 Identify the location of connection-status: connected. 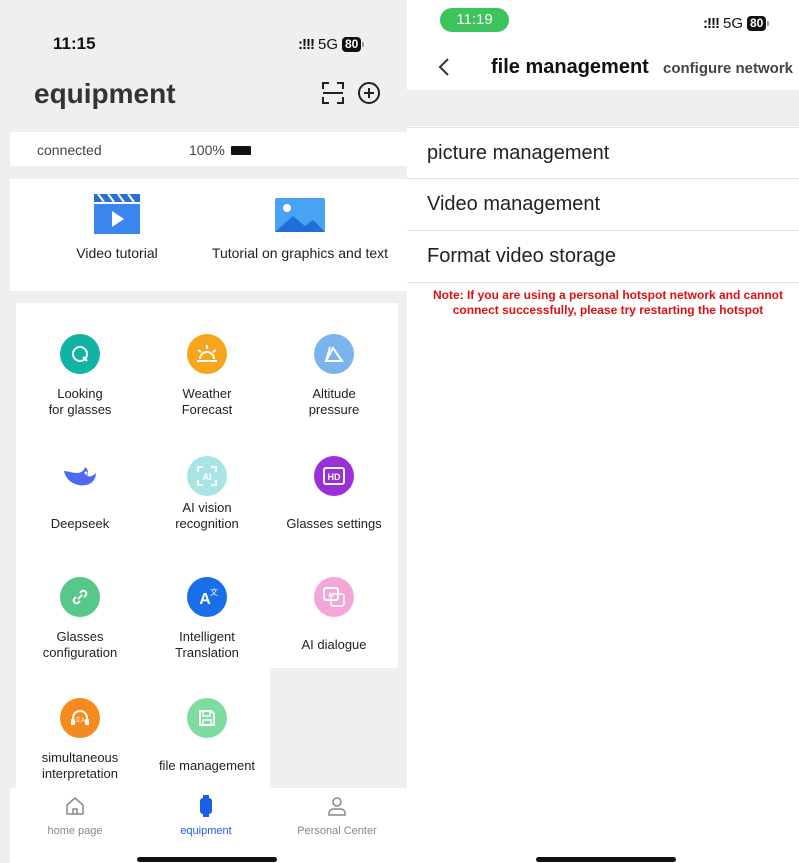
(69, 150).